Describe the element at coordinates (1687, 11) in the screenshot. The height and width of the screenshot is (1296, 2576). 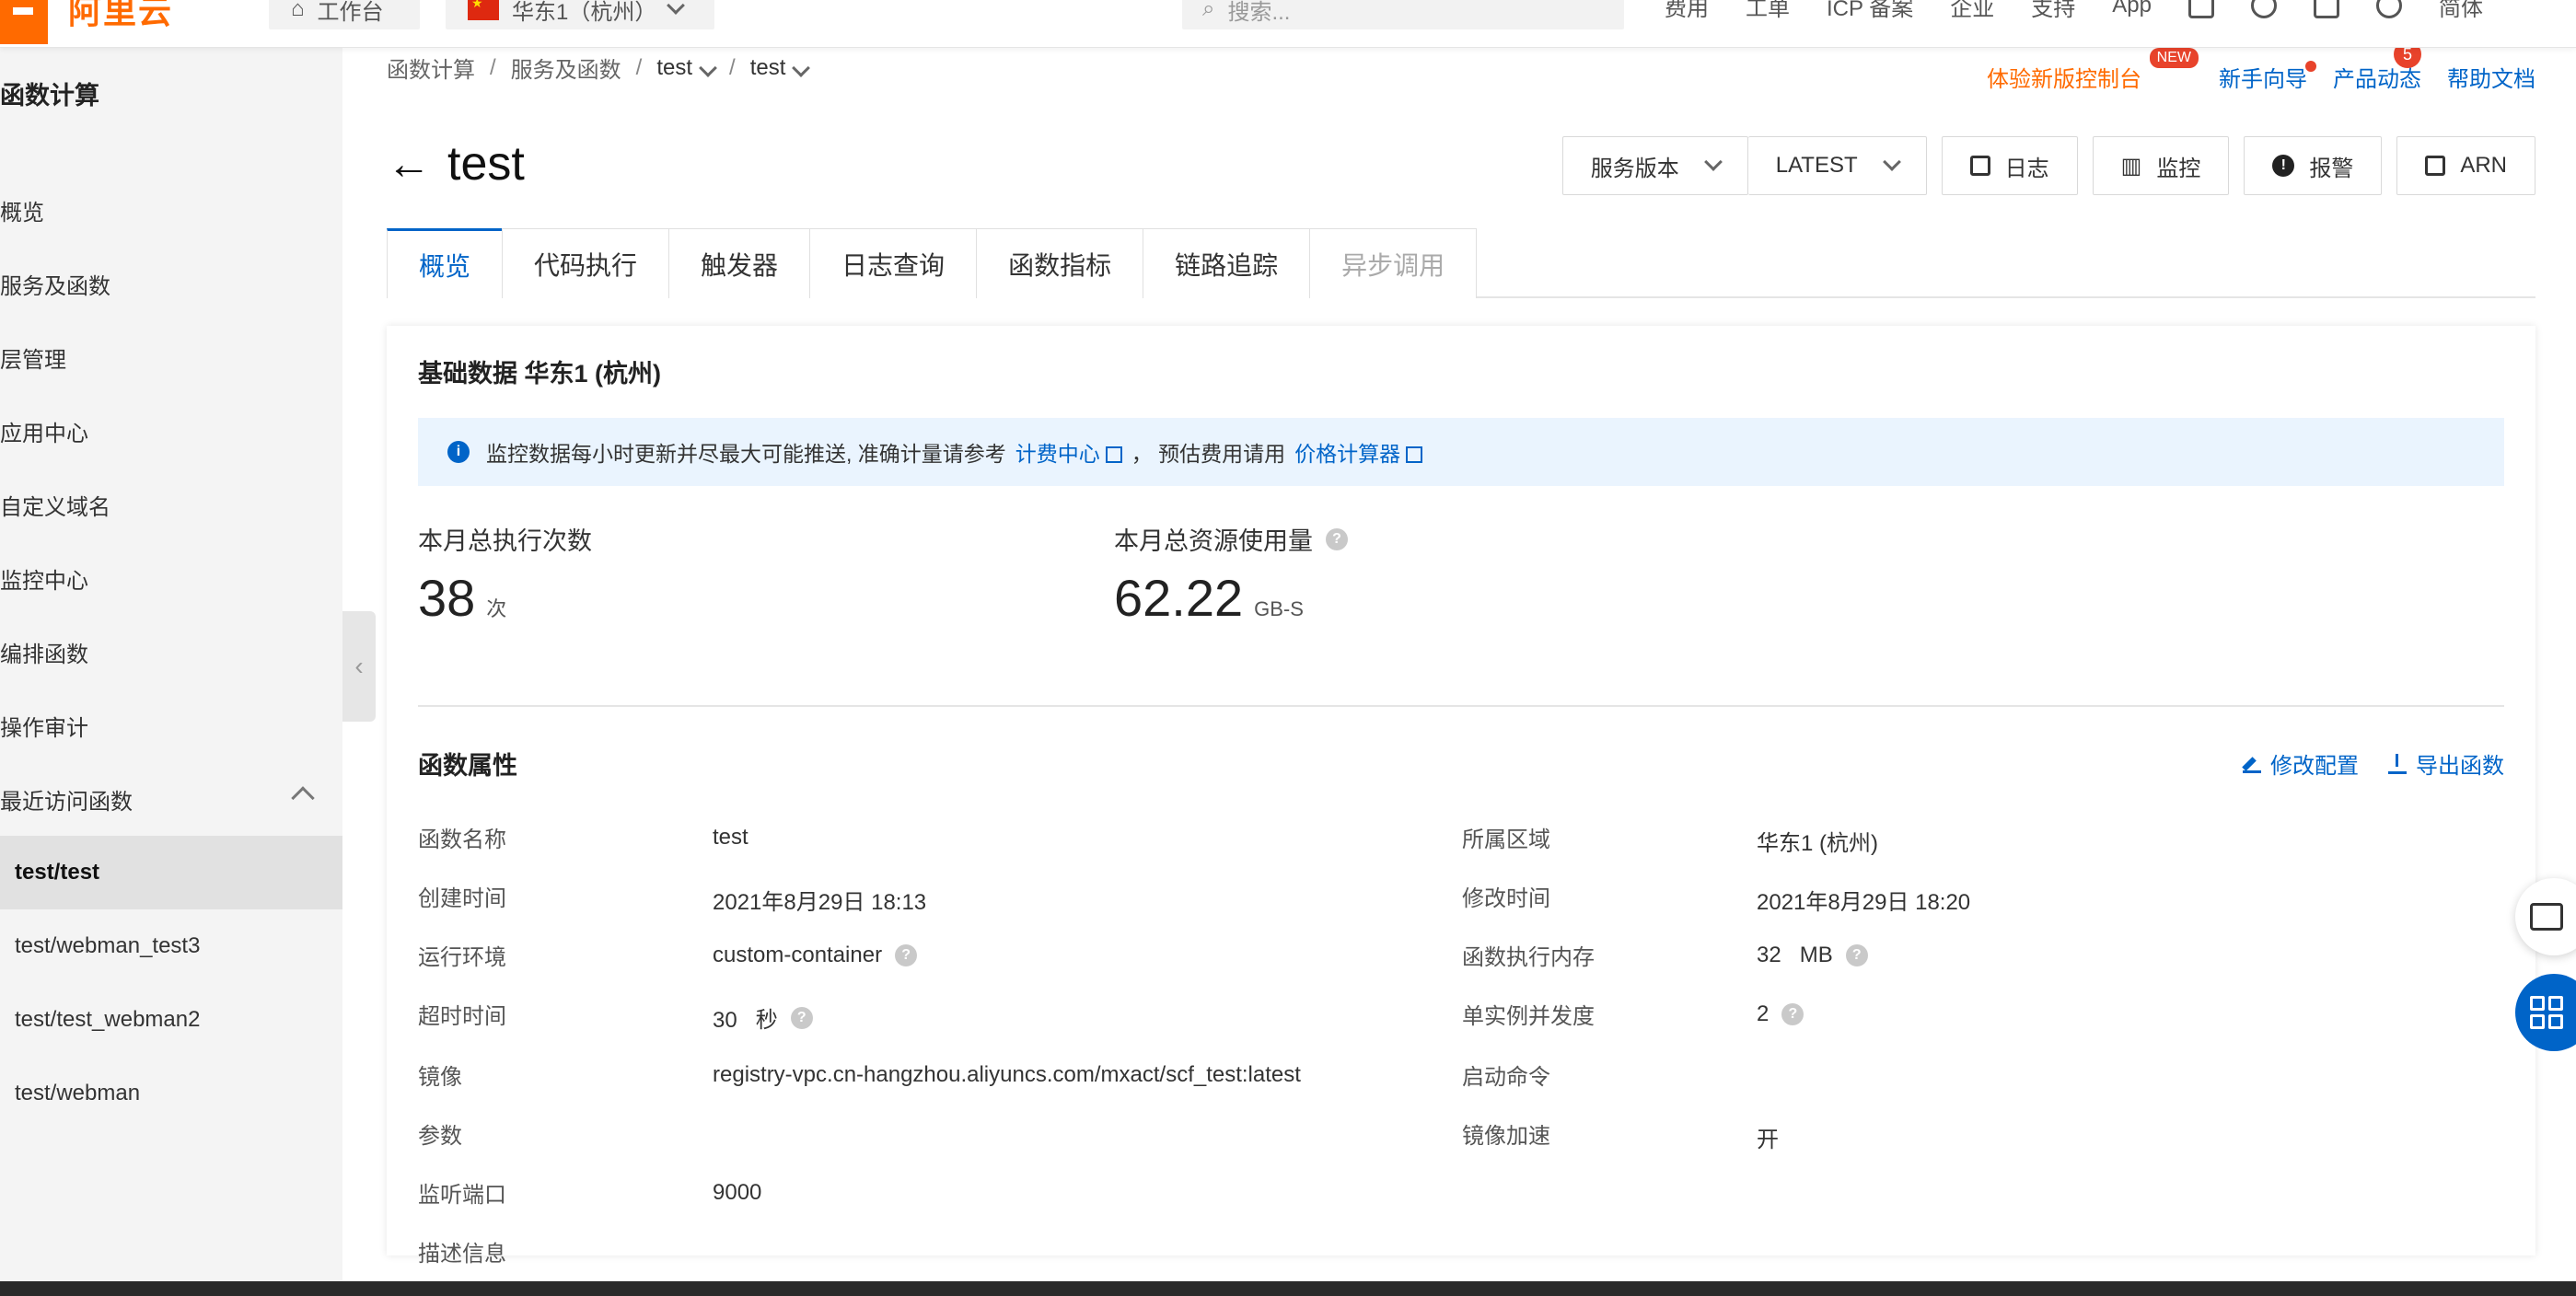
I see `top-link-cost: 费用` at that location.